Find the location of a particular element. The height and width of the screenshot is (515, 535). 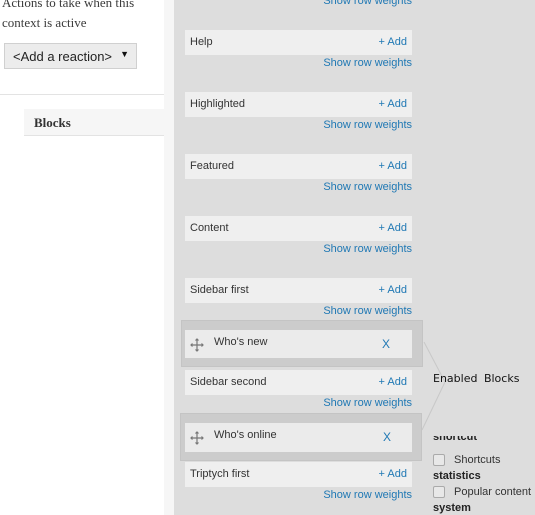

block-item-whos-online: Who's online X is located at coordinates (301, 437).